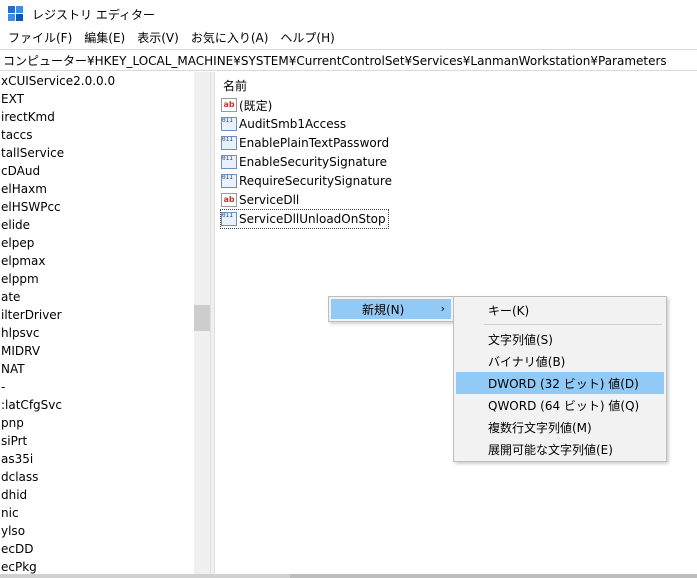  What do you see at coordinates (97, 225) in the screenshot?
I see `tree-item: elide` at bounding box center [97, 225].